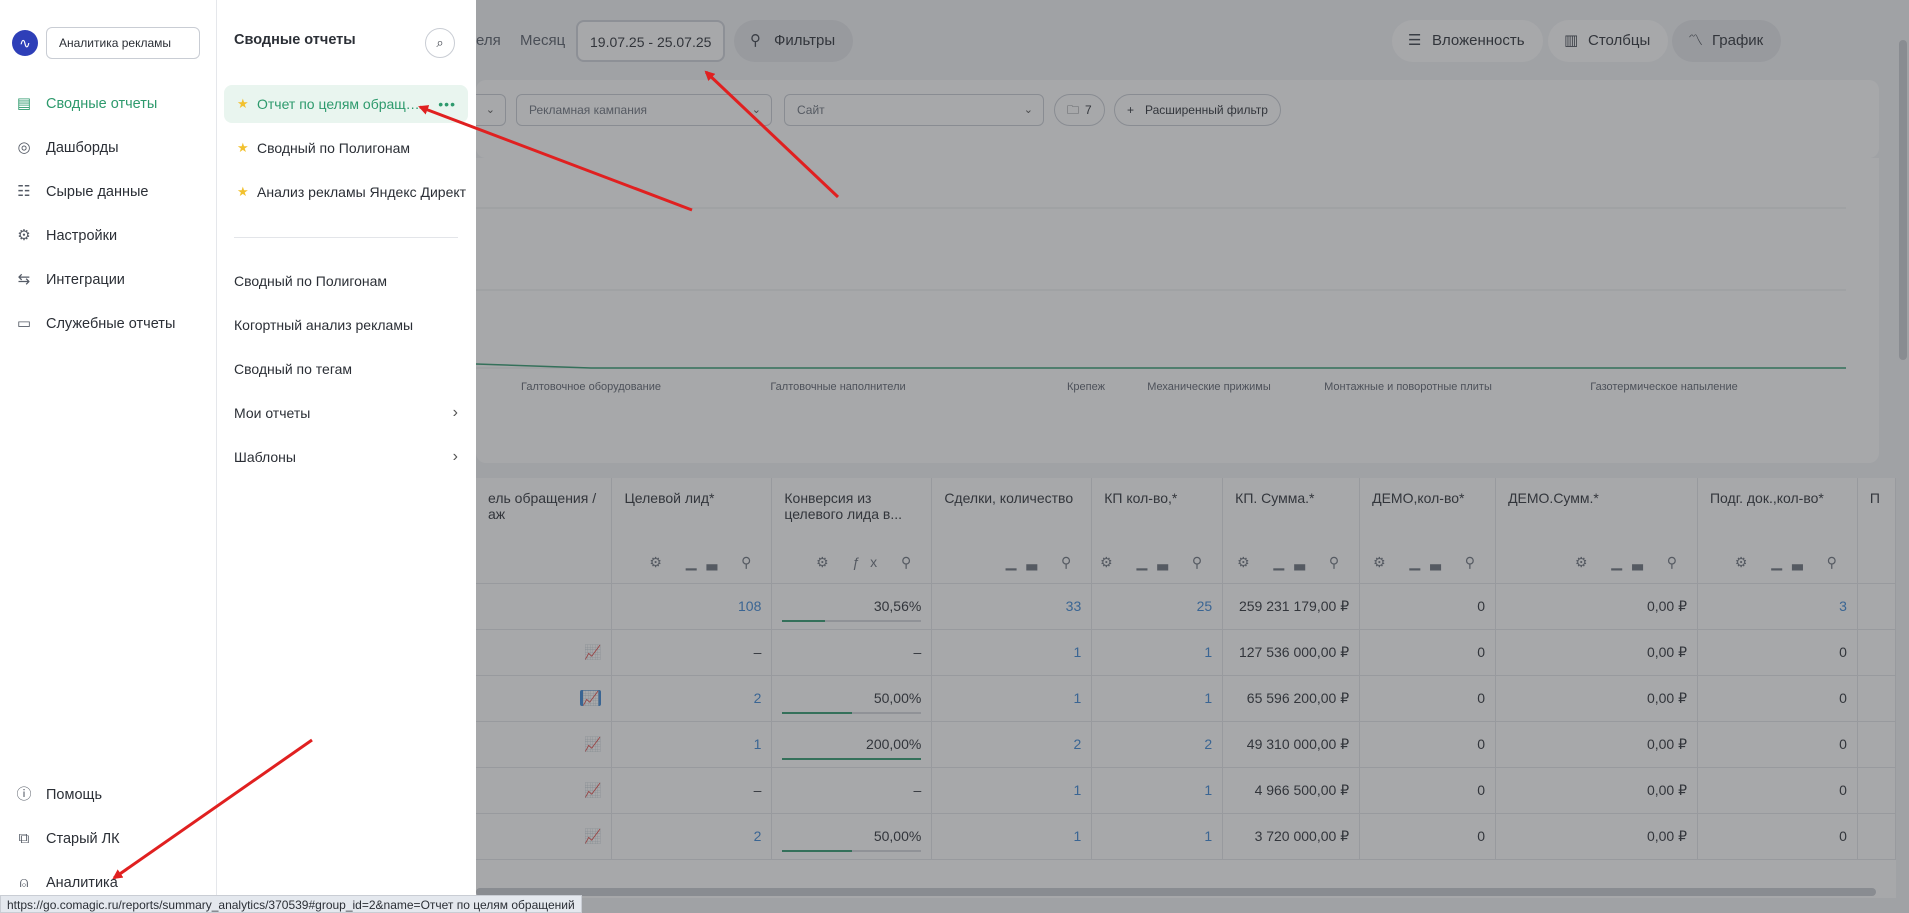 This screenshot has height=913, width=1909. What do you see at coordinates (82, 236) in the screenshot?
I see `nav-item-label: Настройки` at bounding box center [82, 236].